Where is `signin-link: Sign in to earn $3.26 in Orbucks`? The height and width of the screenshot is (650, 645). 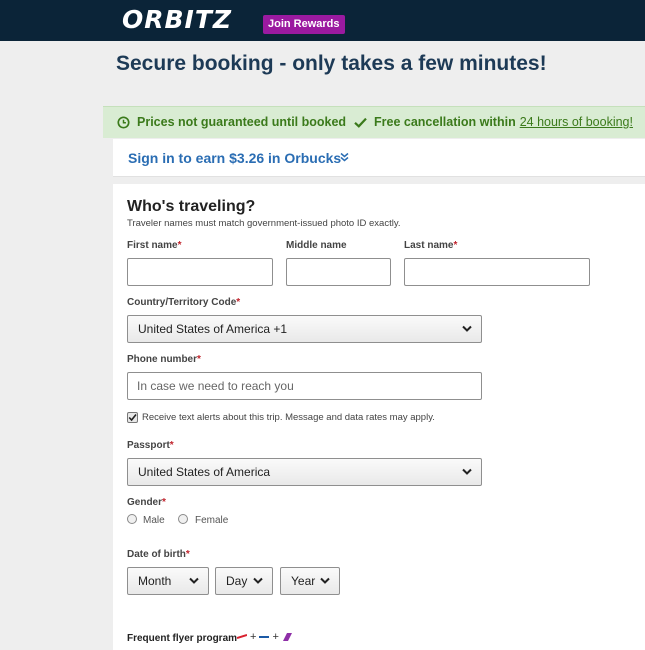
signin-link: Sign in to earn $3.26 in Orbucks is located at coordinates (234, 158).